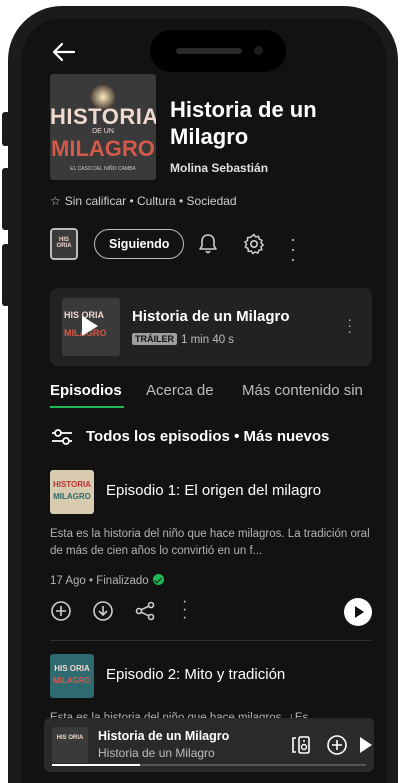 This screenshot has height=783, width=404. Describe the element at coordinates (139, 244) in the screenshot. I see `following-button: Siguiendo` at that location.